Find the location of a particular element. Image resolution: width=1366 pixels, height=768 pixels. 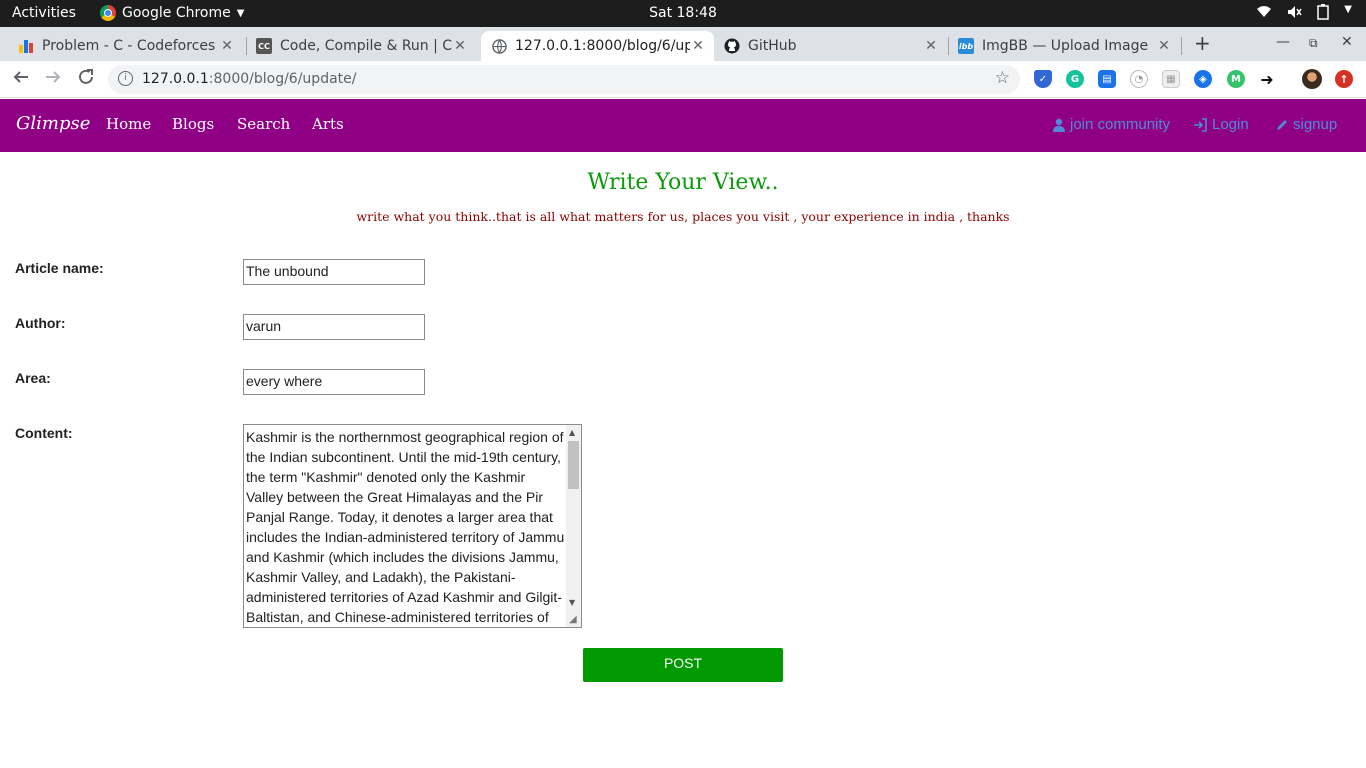

author-input: varun is located at coordinates (334, 327).